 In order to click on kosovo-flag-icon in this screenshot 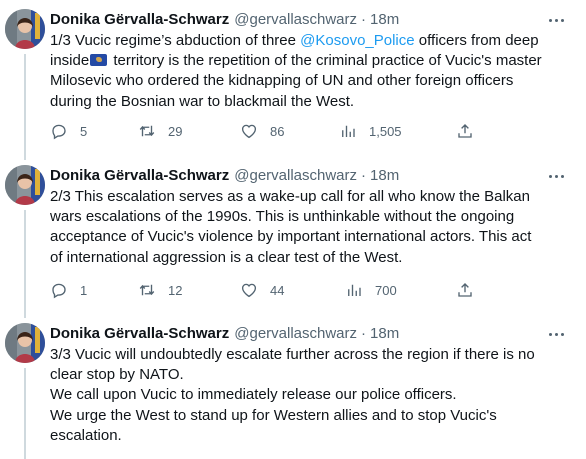, I will do `click(99, 60)`.